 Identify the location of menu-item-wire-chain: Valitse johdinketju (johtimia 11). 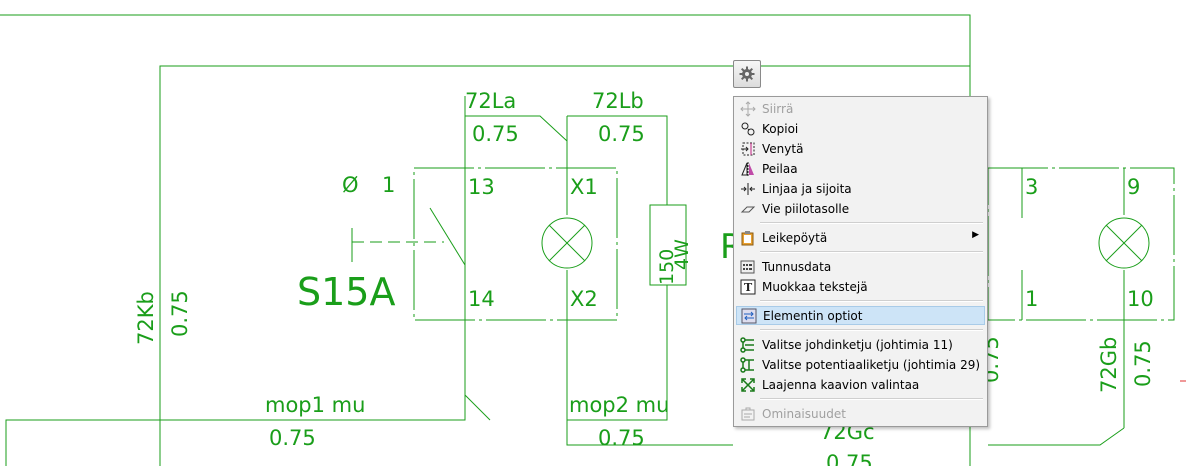
(860, 344).